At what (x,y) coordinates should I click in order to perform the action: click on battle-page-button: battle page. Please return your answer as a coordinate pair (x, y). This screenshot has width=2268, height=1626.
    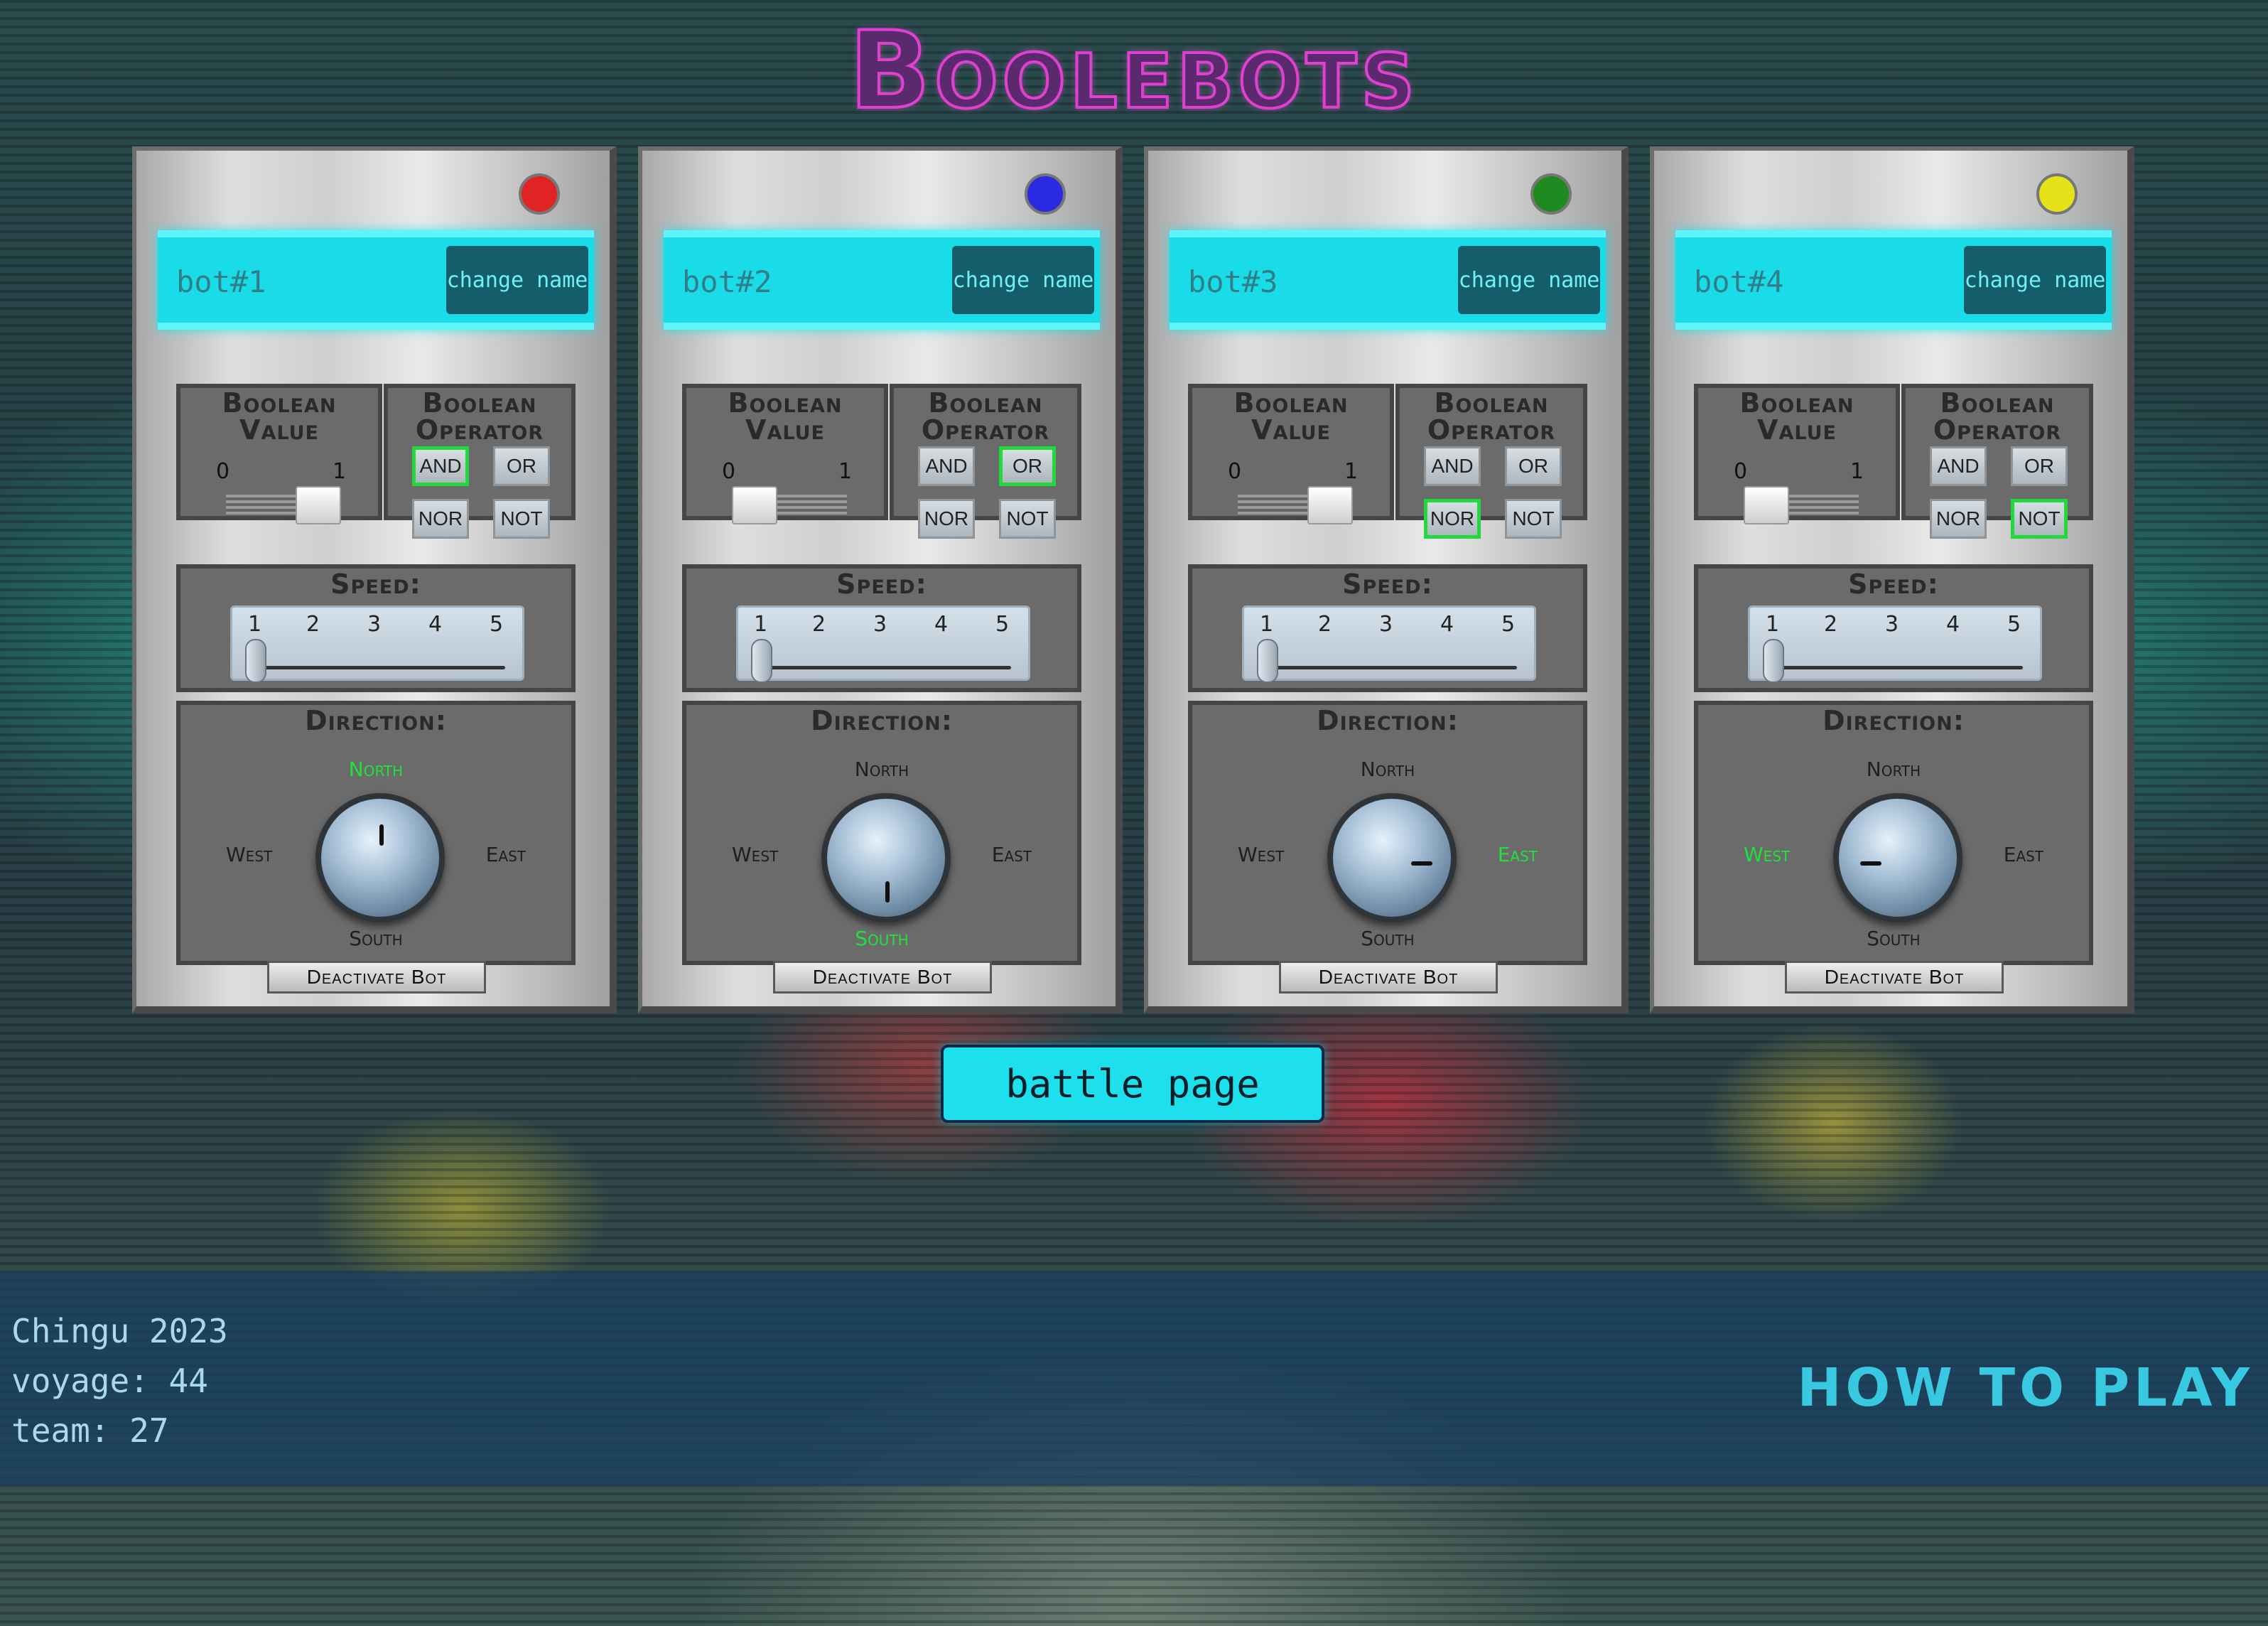
    Looking at the image, I should click on (1132, 1084).